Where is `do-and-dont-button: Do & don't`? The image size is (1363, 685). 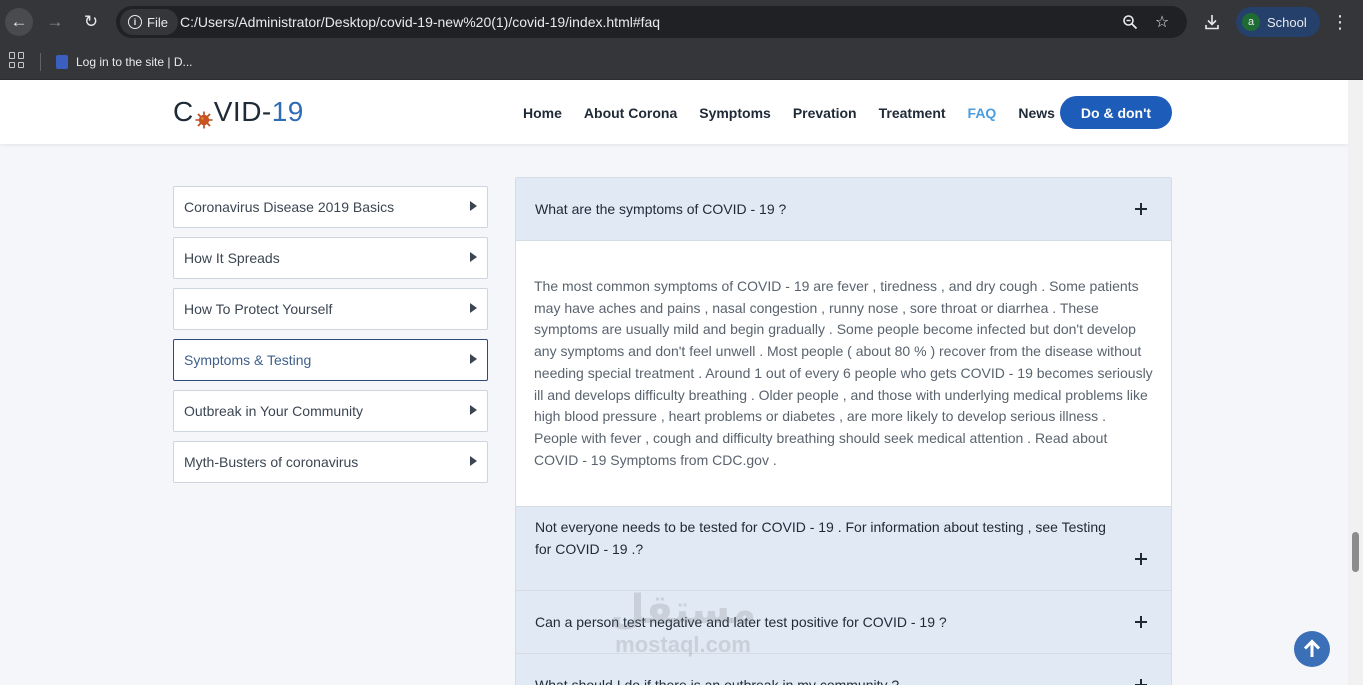 do-and-dont-button: Do & don't is located at coordinates (1116, 112).